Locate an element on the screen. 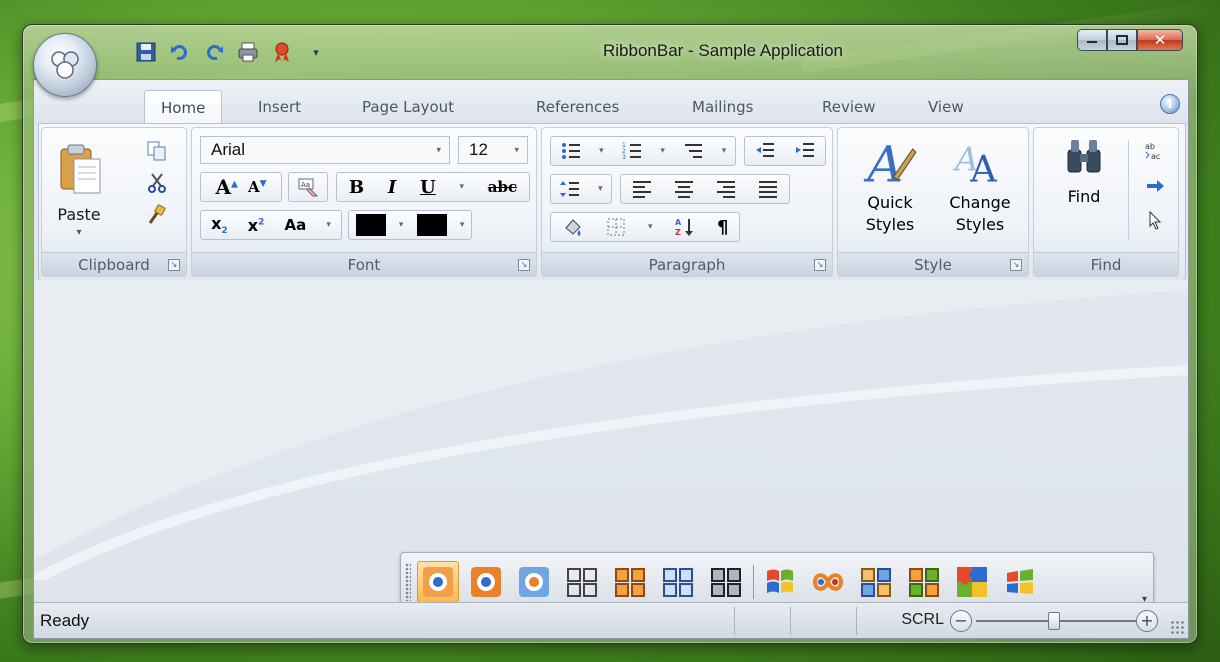 This screenshot has width=1220, height=662. dock-item-grid-dark is located at coordinates (726, 582).